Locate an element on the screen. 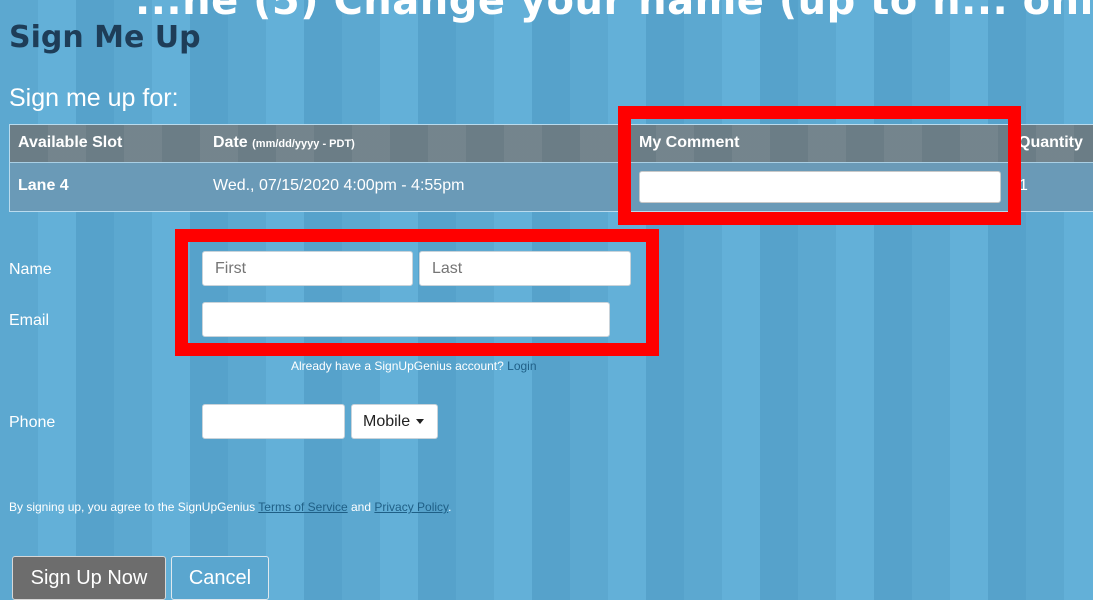  section-title: Sign me up for: is located at coordinates (94, 98).